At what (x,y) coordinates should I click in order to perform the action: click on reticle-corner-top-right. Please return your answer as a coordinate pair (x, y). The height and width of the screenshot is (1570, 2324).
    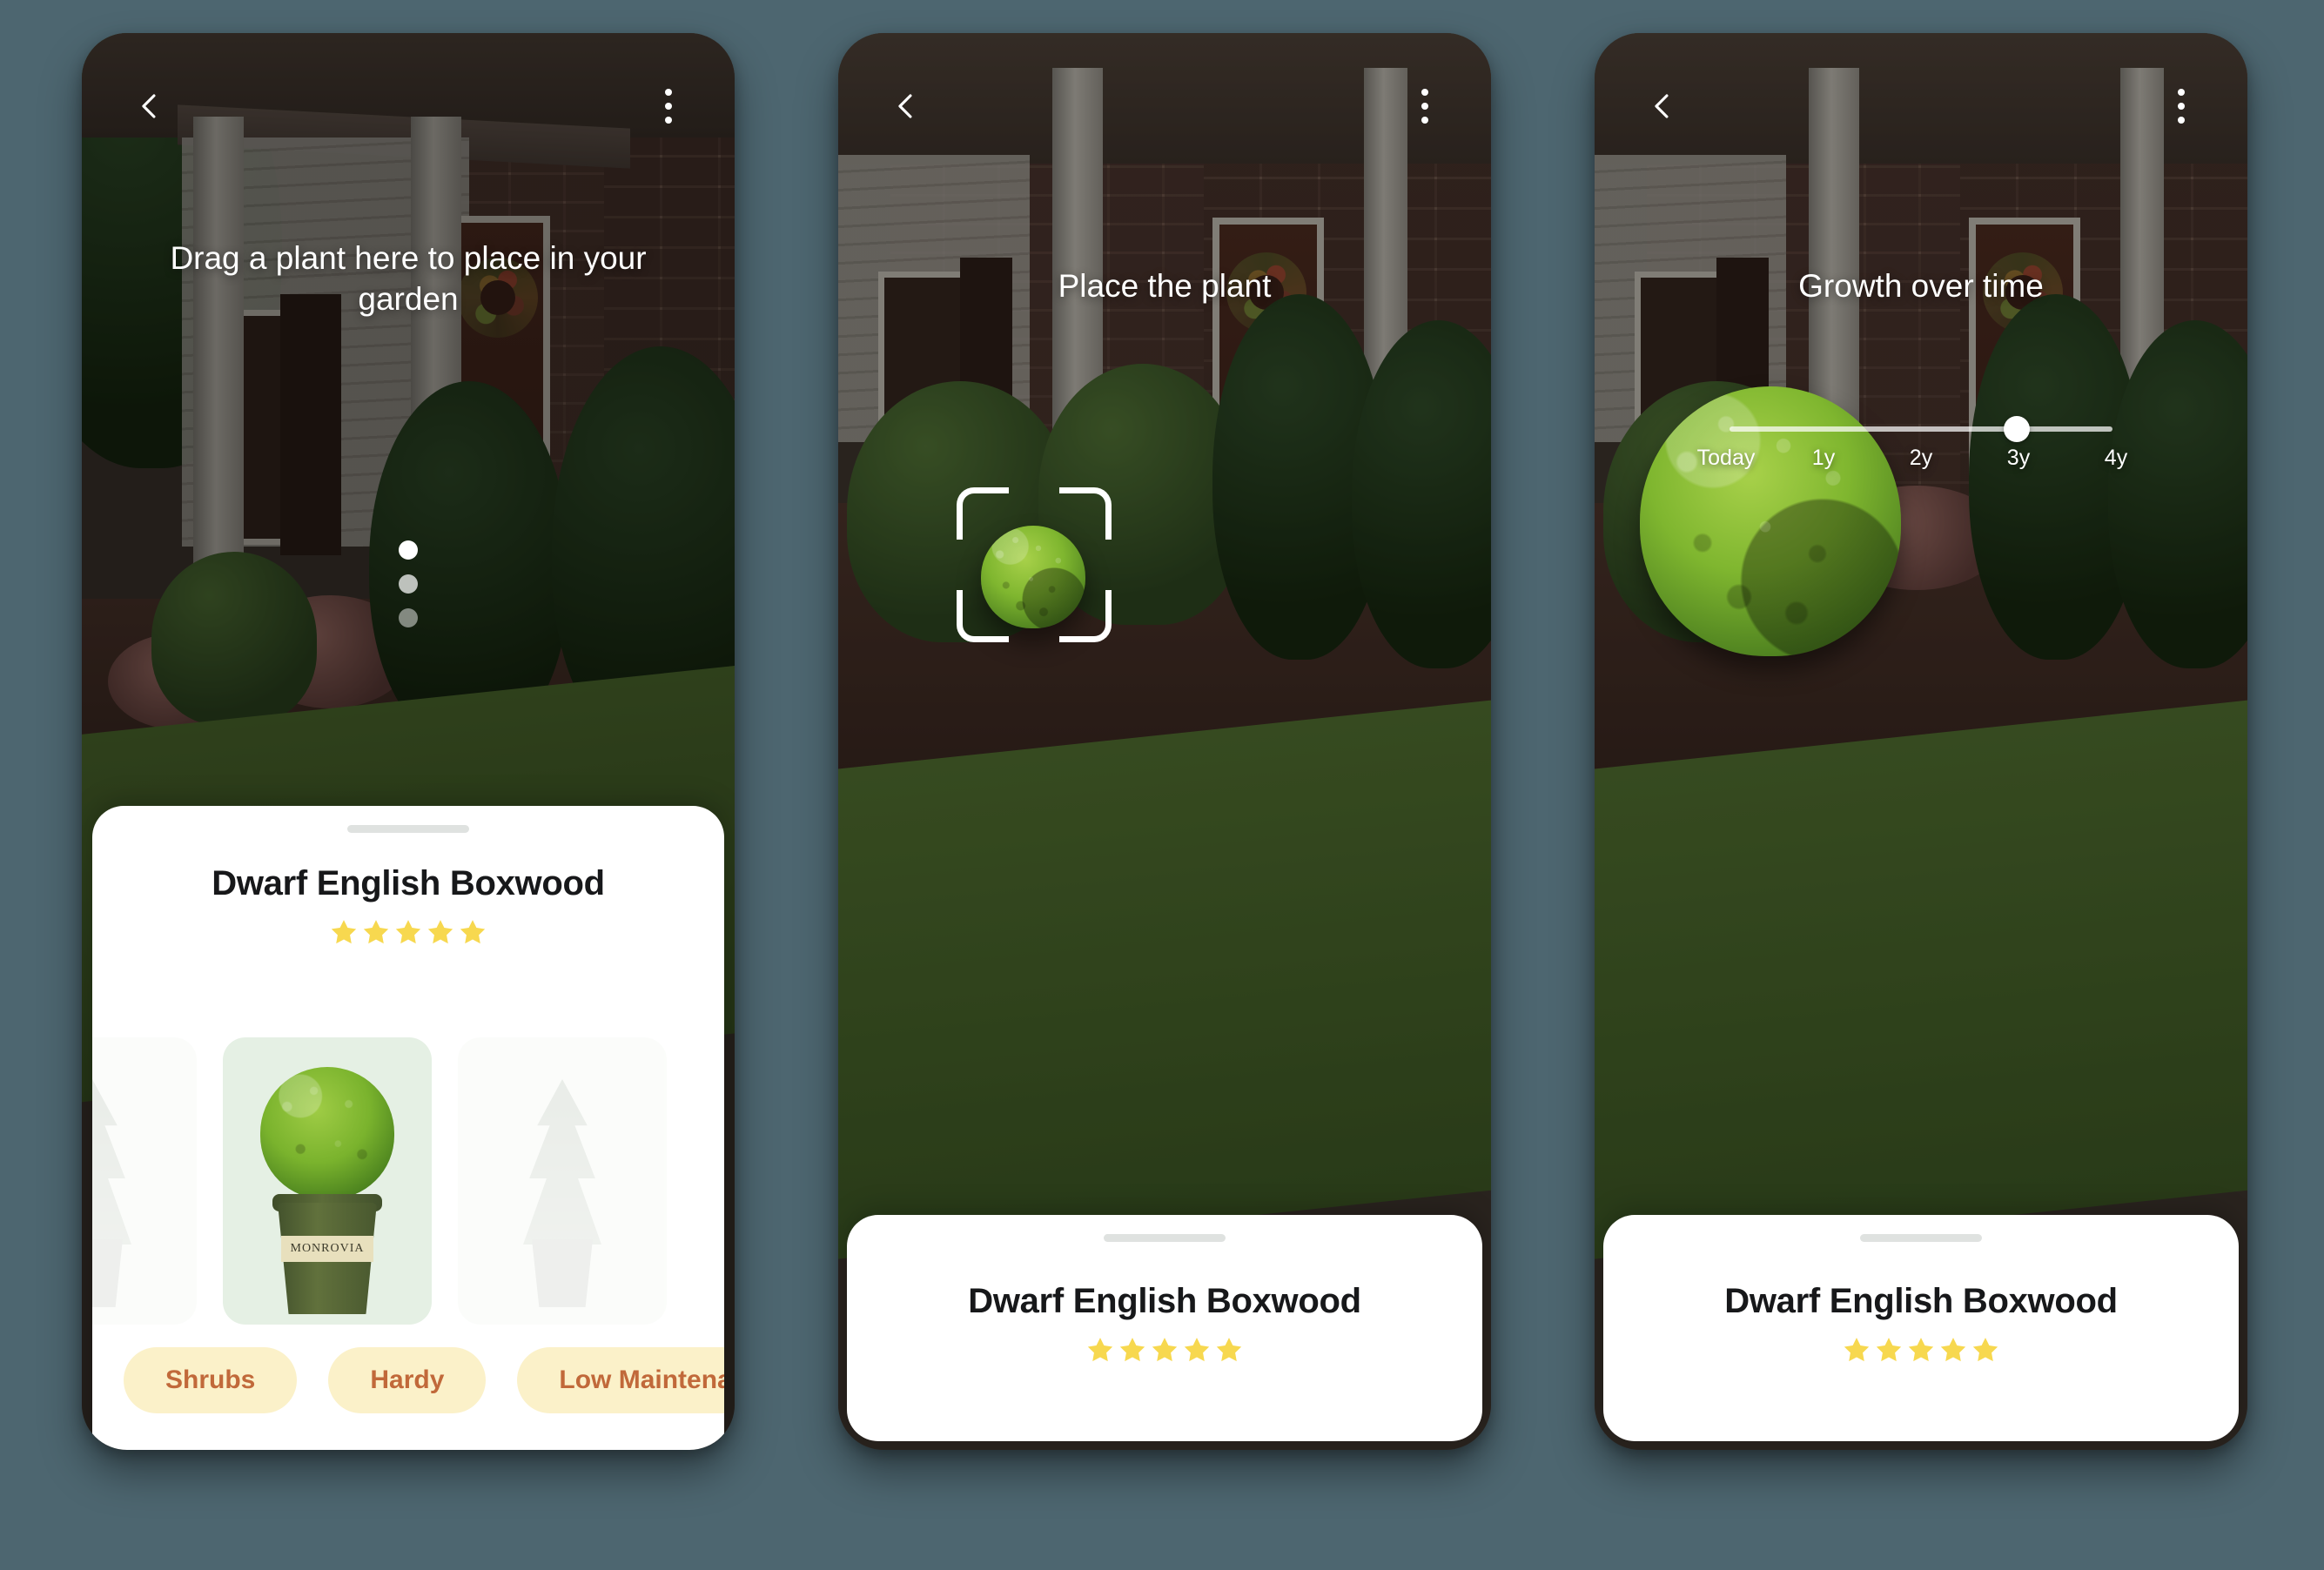
    Looking at the image, I should click on (1085, 513).